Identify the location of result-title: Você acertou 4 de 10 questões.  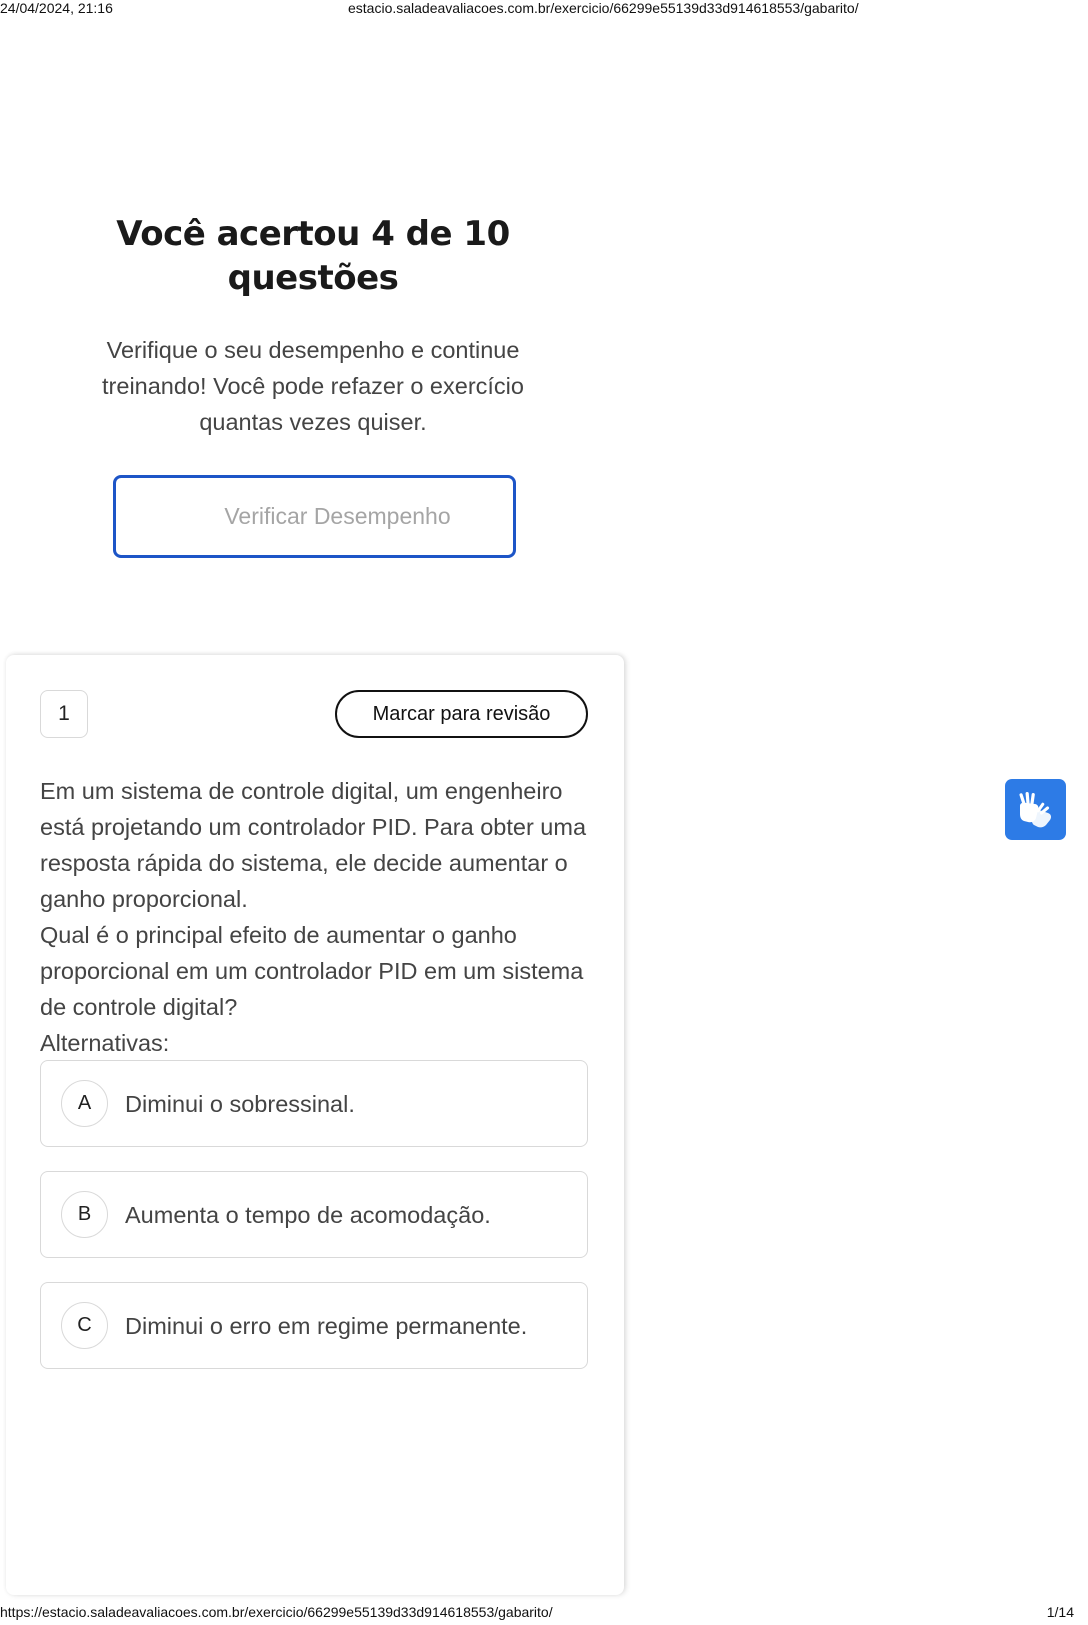
(313, 256).